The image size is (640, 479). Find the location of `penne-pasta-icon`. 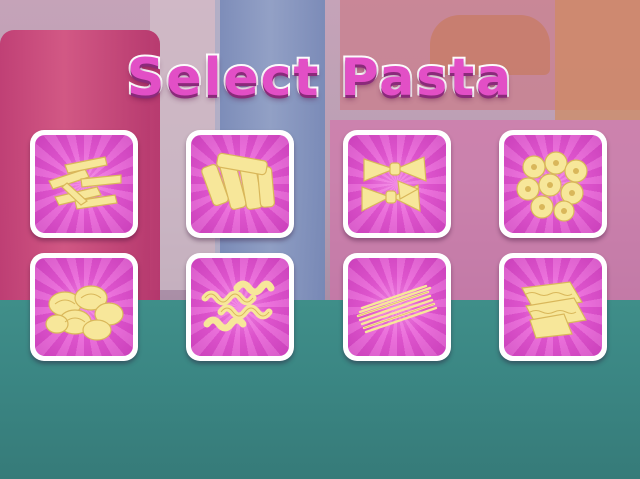

penne-pasta-icon is located at coordinates (85, 183).